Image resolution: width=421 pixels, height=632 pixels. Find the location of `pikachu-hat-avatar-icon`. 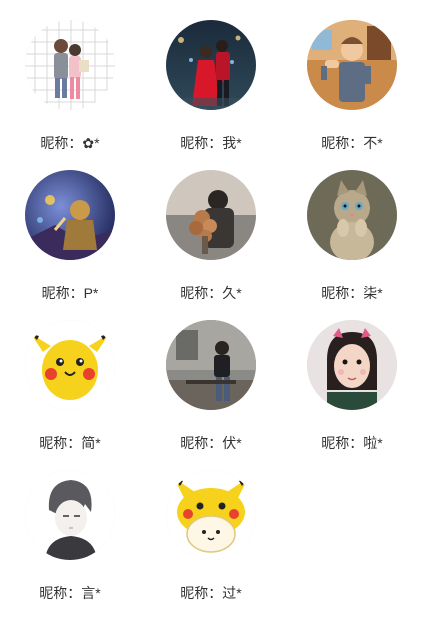

pikachu-hat-avatar-icon is located at coordinates (211, 515).